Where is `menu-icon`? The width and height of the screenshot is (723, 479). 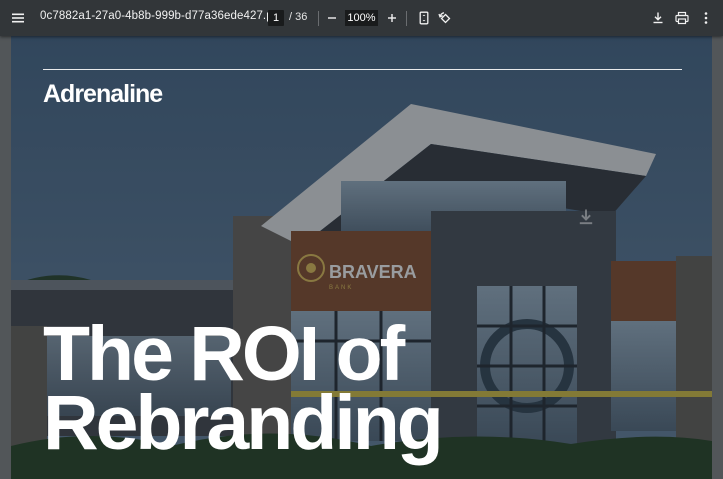
menu-icon is located at coordinates (18, 18).